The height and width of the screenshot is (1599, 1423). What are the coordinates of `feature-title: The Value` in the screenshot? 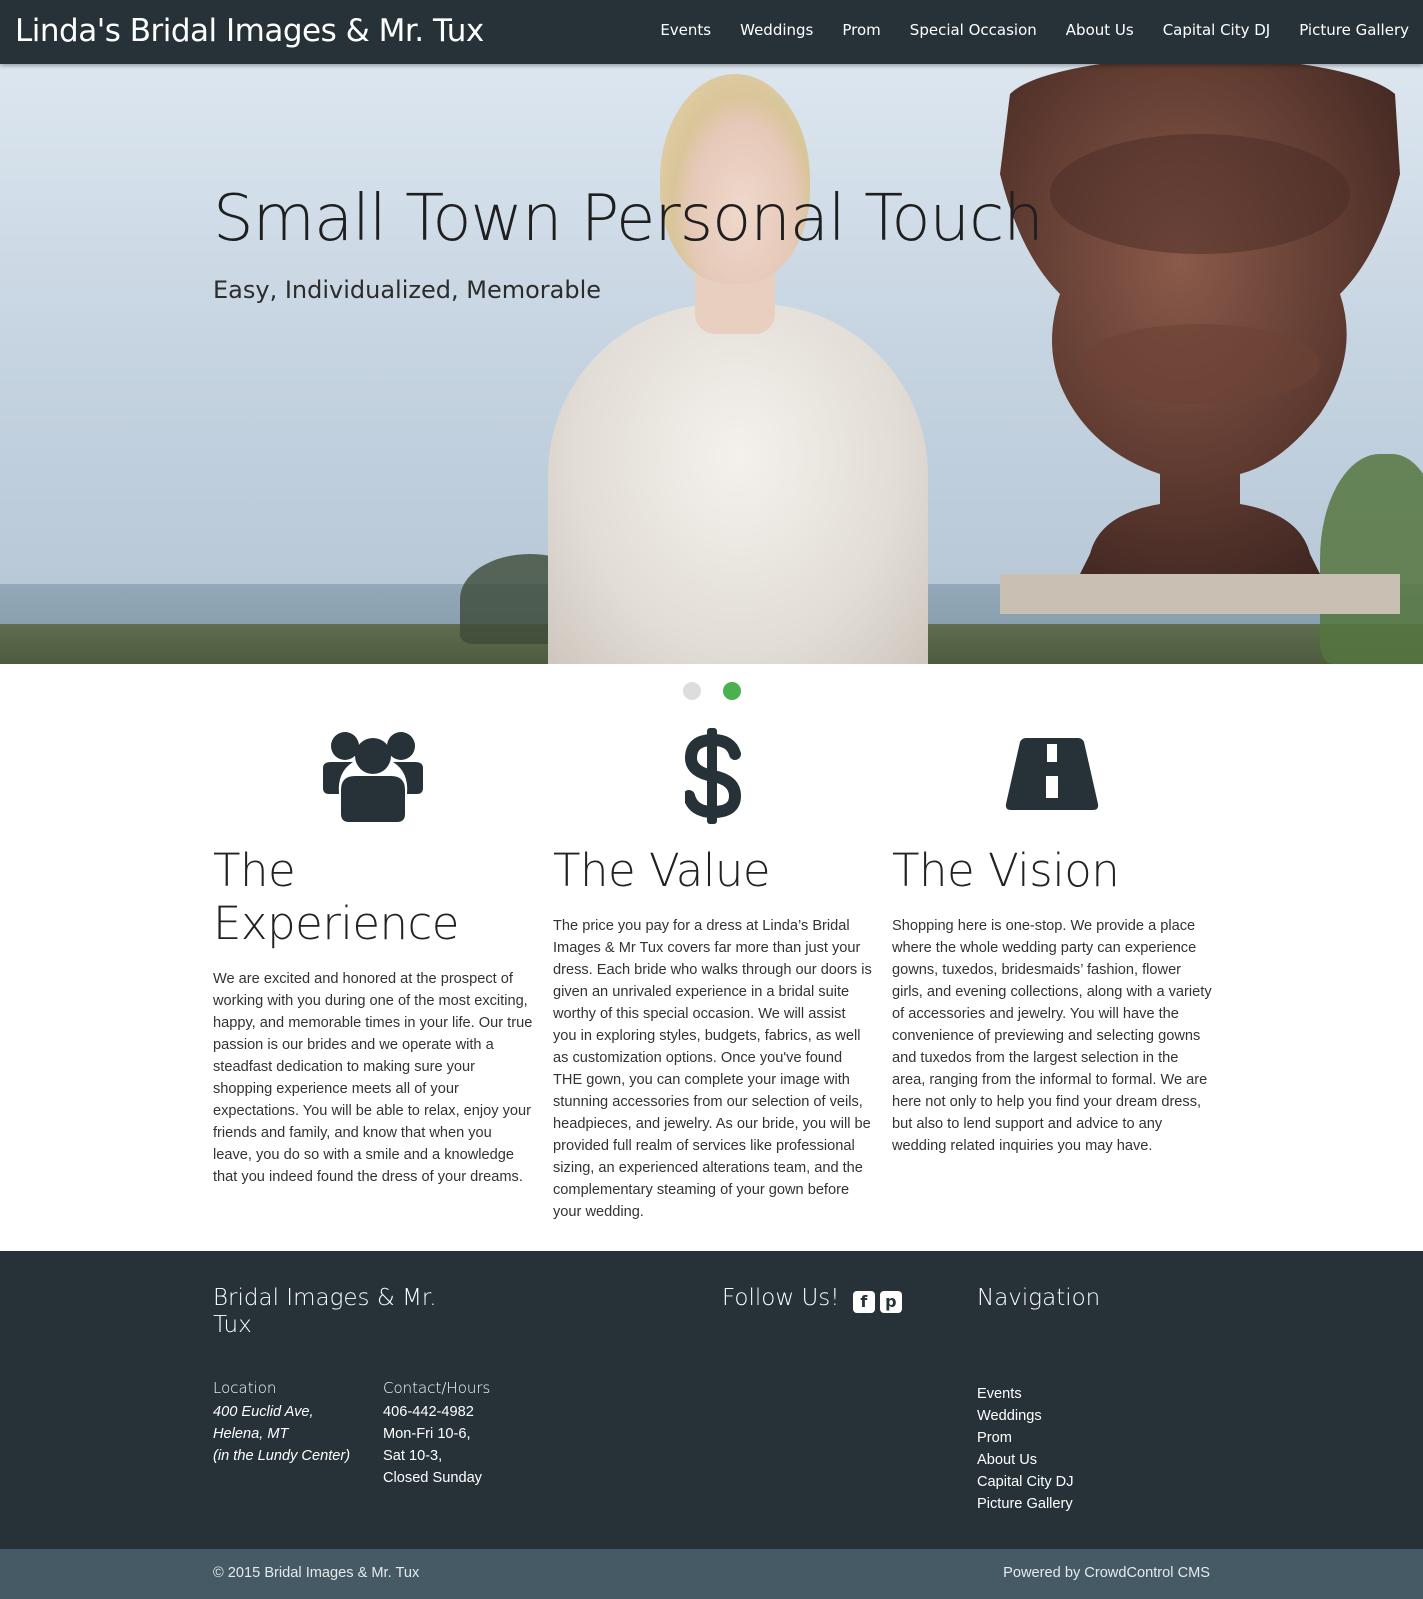 It's located at (662, 870).